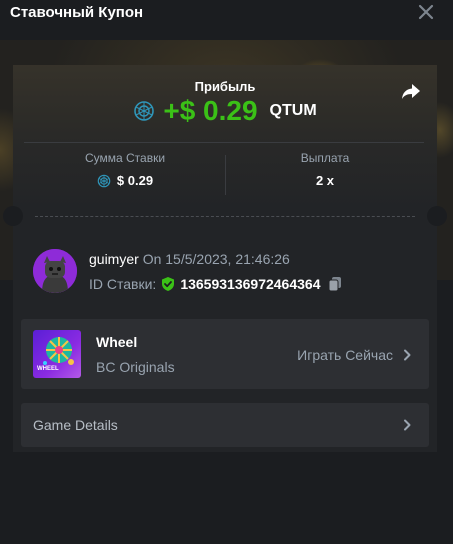  I want to click on game-details-row: Game Details, so click(225, 425).